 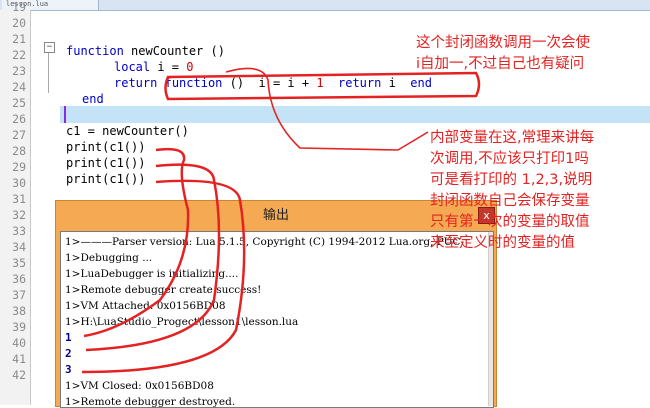 I want to click on output-value: 1, so click(x=68, y=337).